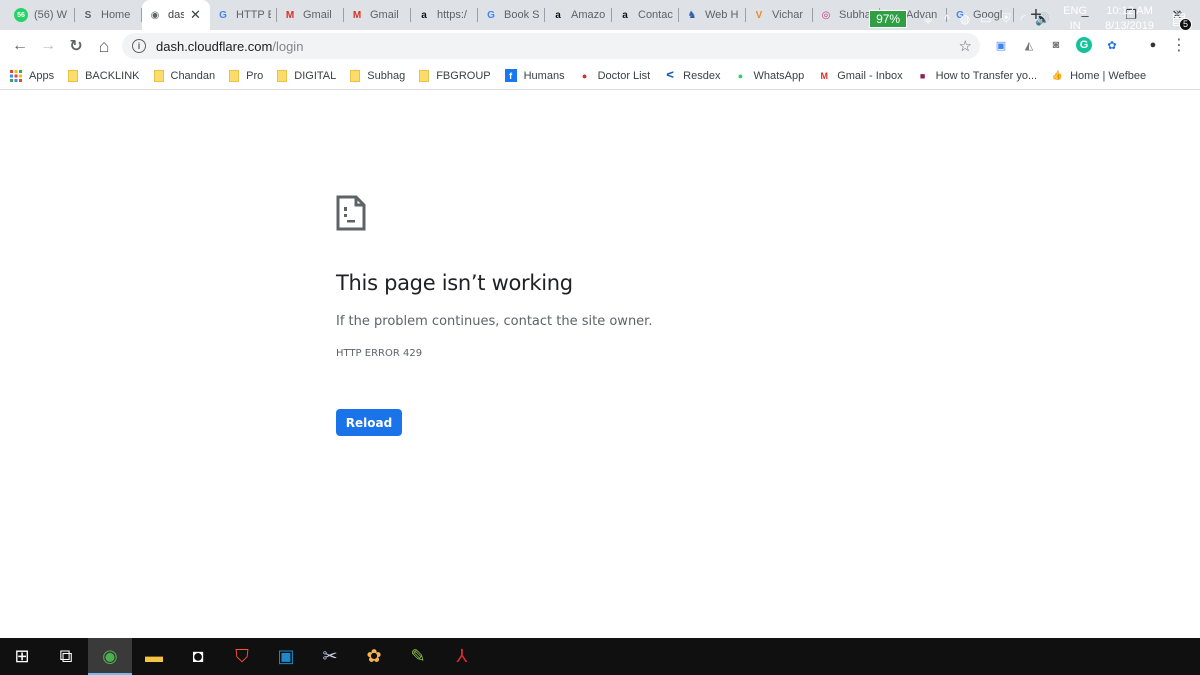  I want to click on chrome-taskbar-button: ◉, so click(110, 656).